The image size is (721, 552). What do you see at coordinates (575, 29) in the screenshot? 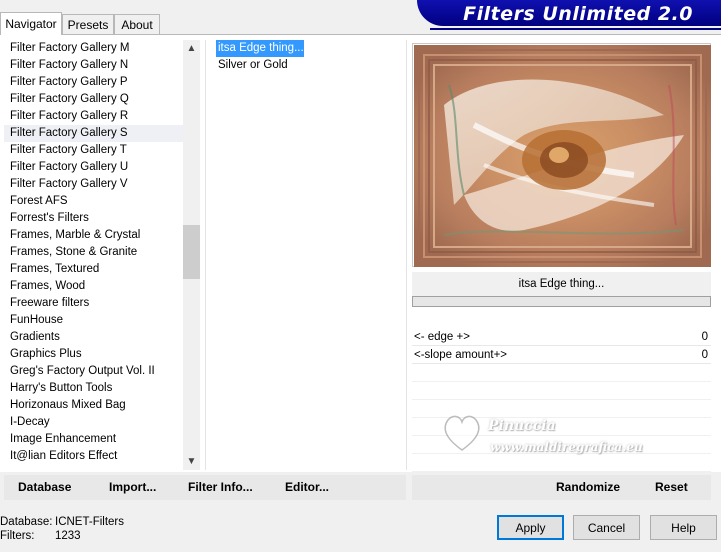
I see `title-underline` at bounding box center [575, 29].